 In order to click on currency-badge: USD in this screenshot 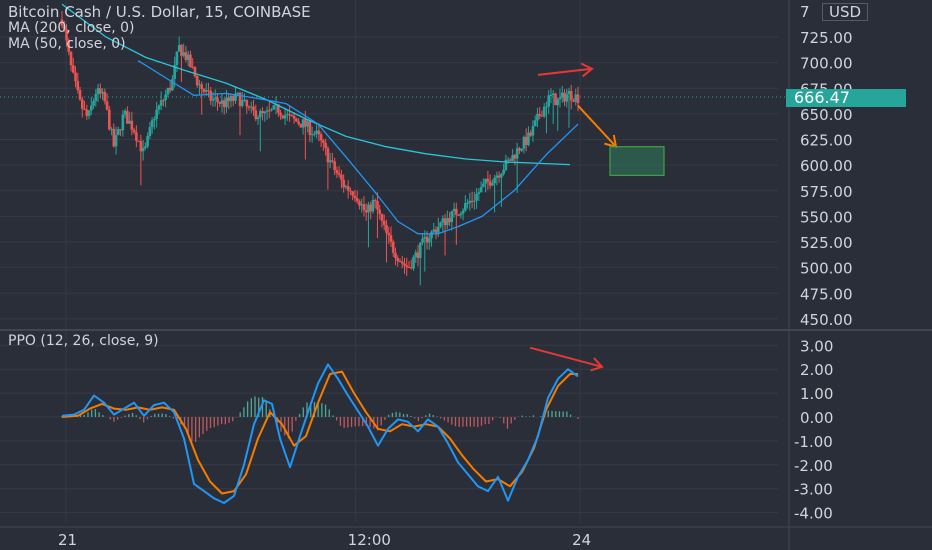, I will do `click(845, 12)`.